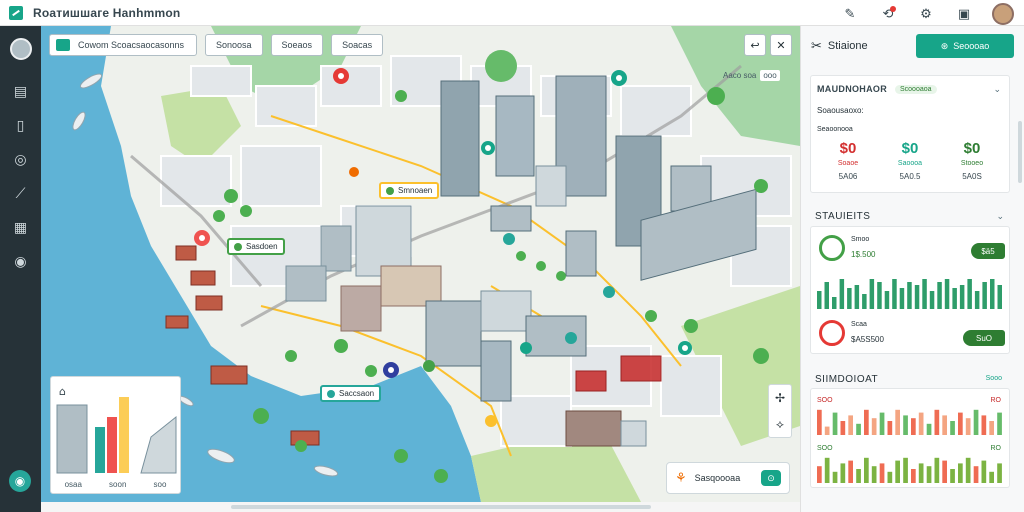 The image size is (1024, 512). I want to click on standout-row-1-value: RO, so click(996, 400).